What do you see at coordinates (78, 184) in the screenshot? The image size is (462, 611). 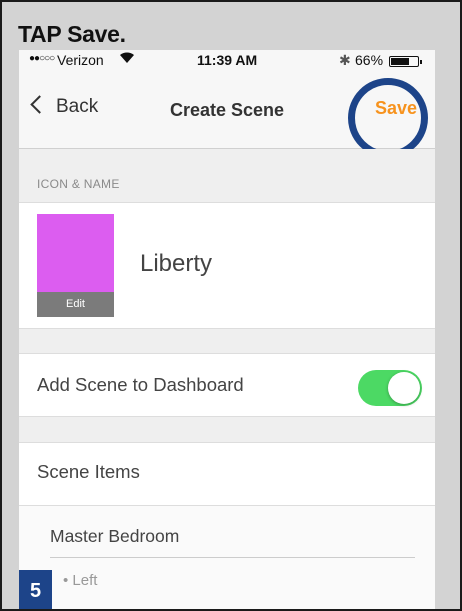 I see `section-header-label: ICON & NAME` at bounding box center [78, 184].